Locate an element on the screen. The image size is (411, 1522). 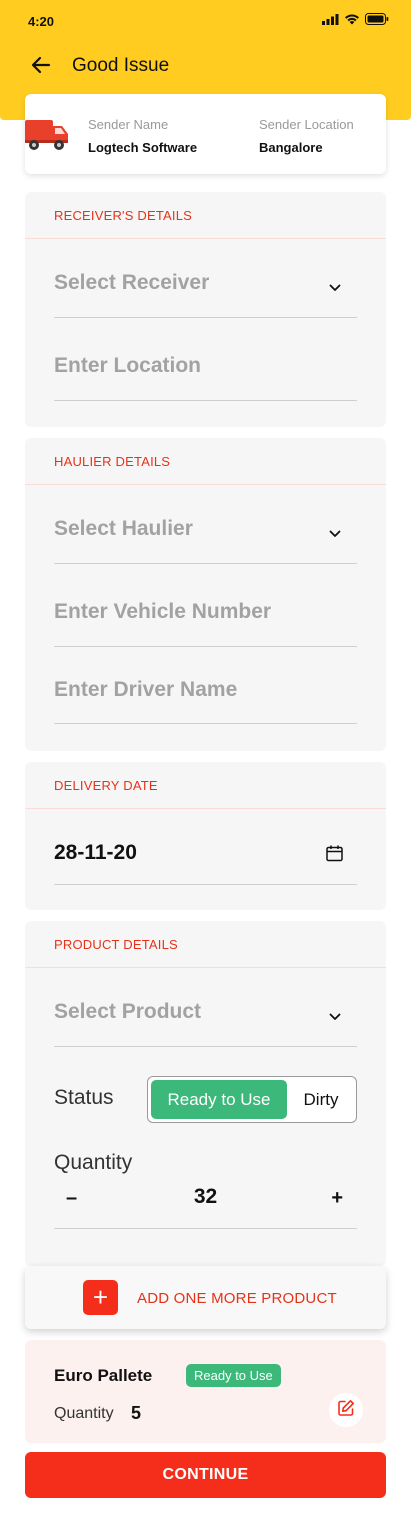
status-option-dirty: Dirty is located at coordinates (321, 1099).